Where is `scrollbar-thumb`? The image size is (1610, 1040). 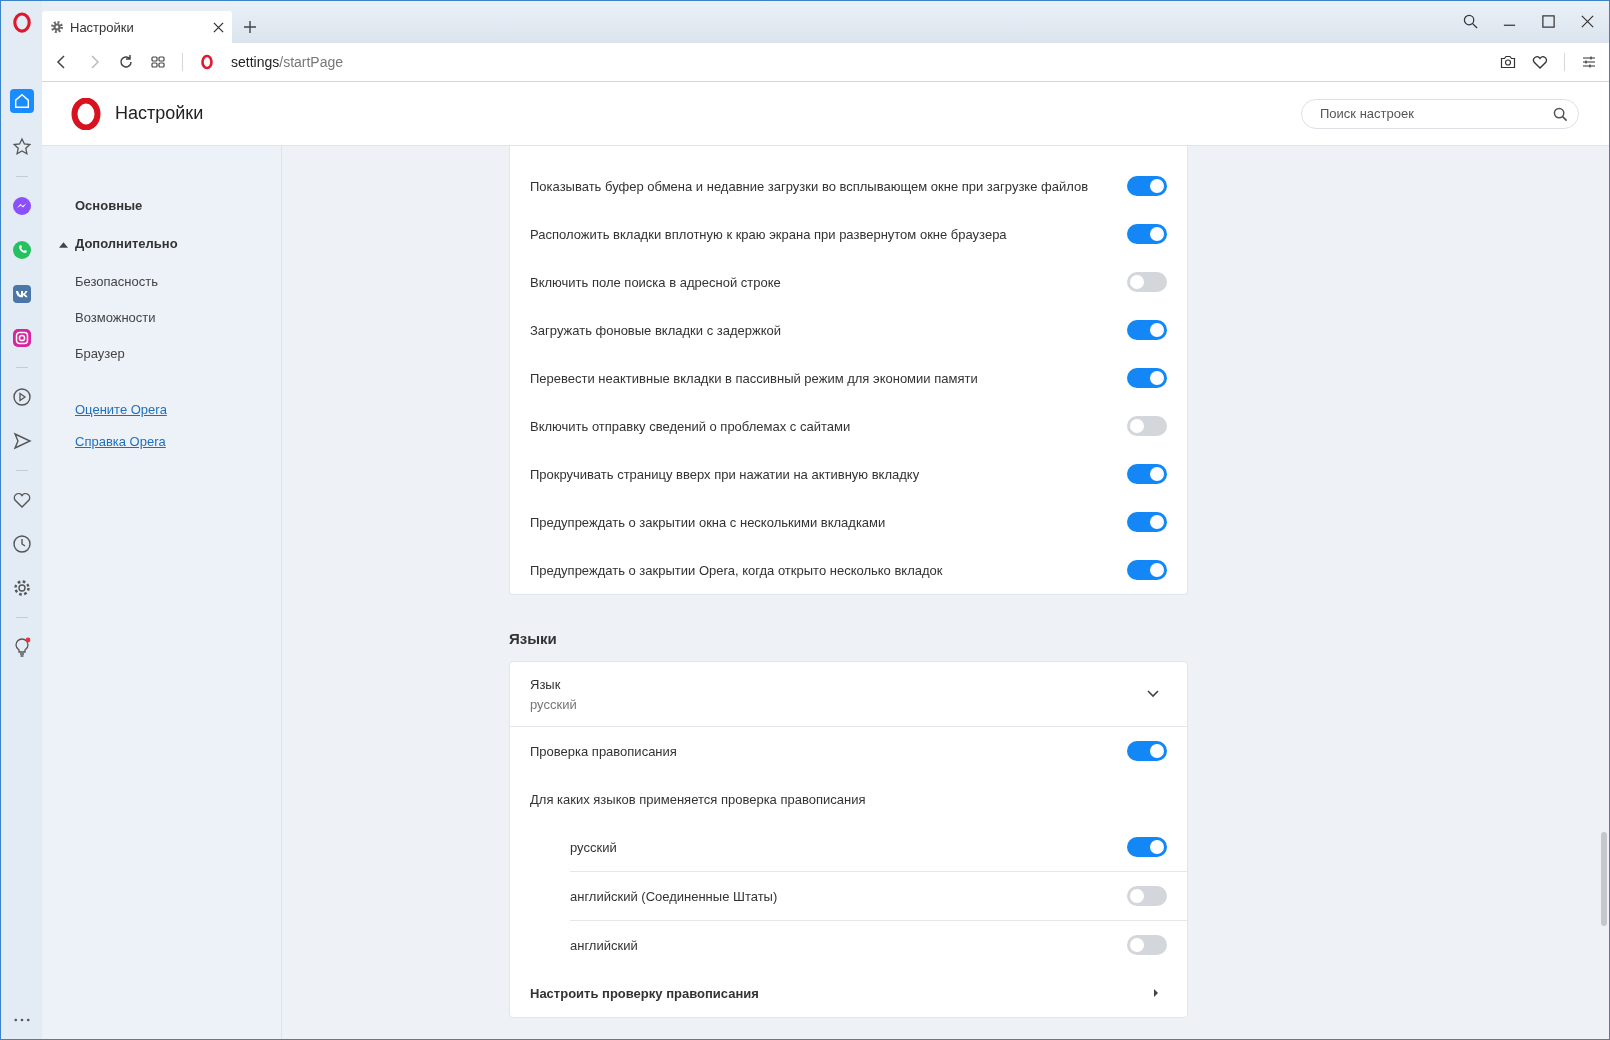
scrollbar-thumb is located at coordinates (1604, 879).